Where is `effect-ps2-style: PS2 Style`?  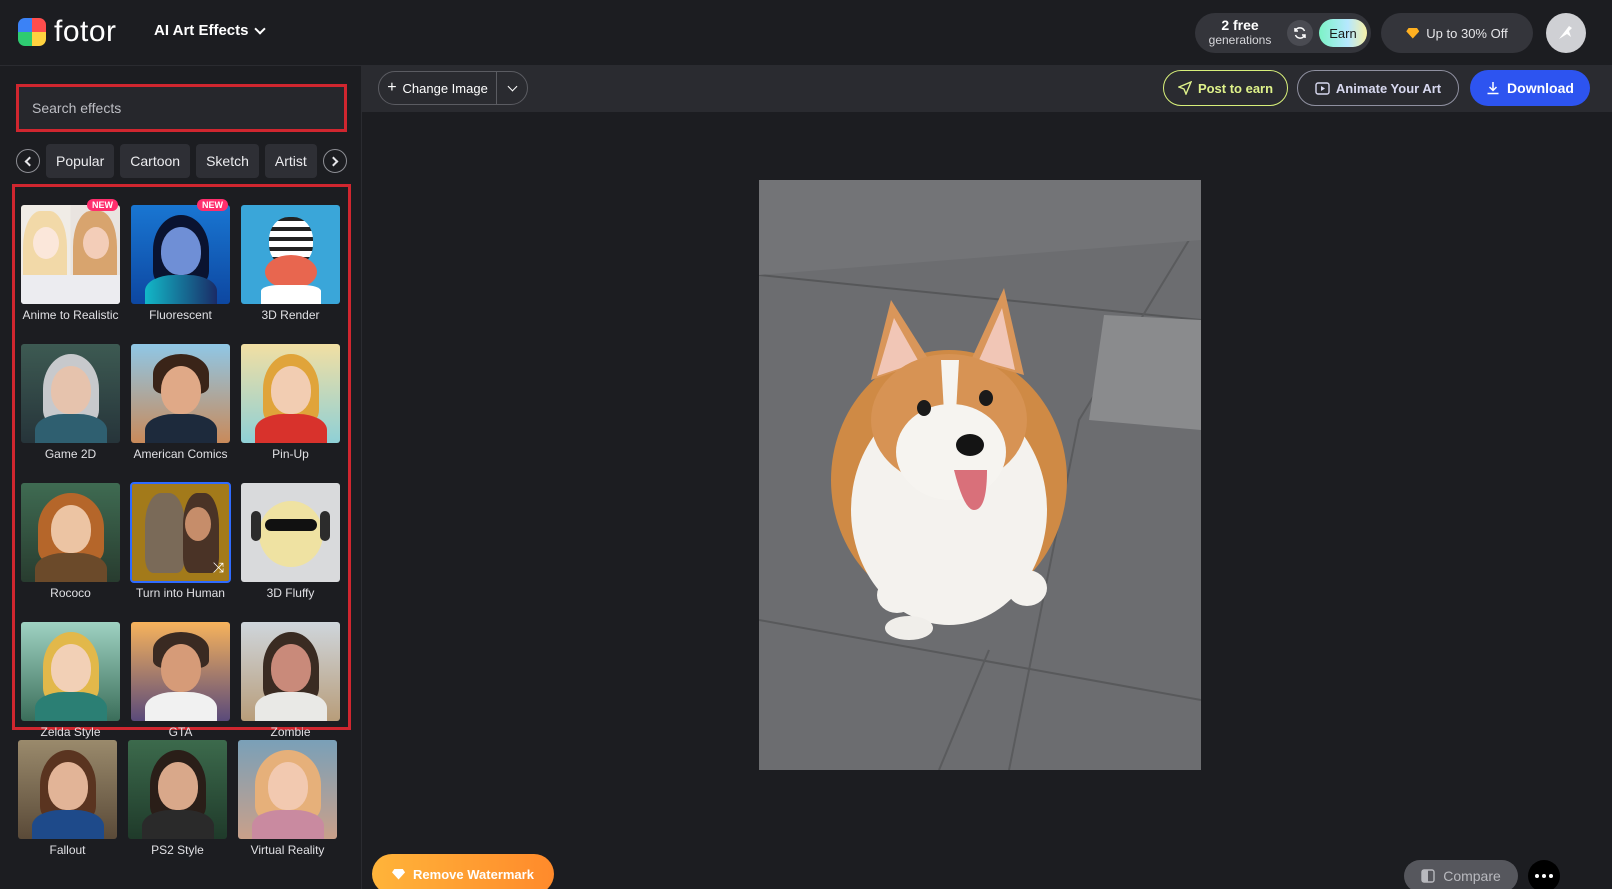
effect-ps2-style: PS2 Style is located at coordinates (177, 809).